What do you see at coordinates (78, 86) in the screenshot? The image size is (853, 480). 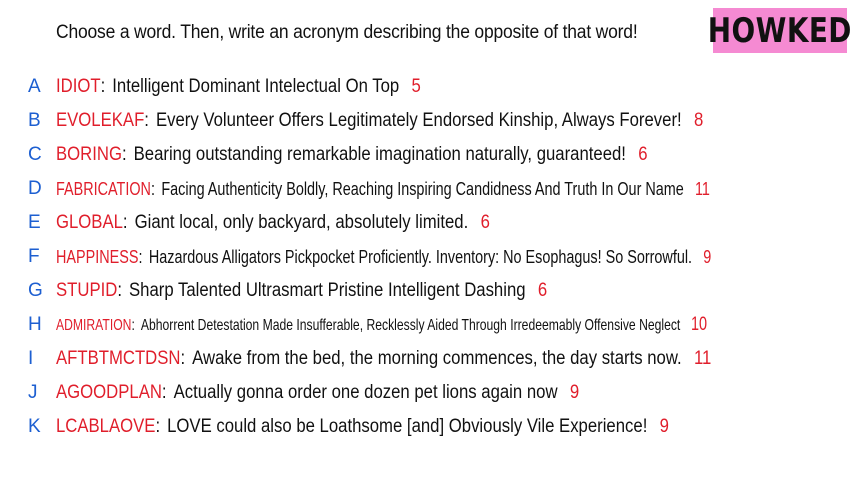 I see `entry-word: IDIOT` at bounding box center [78, 86].